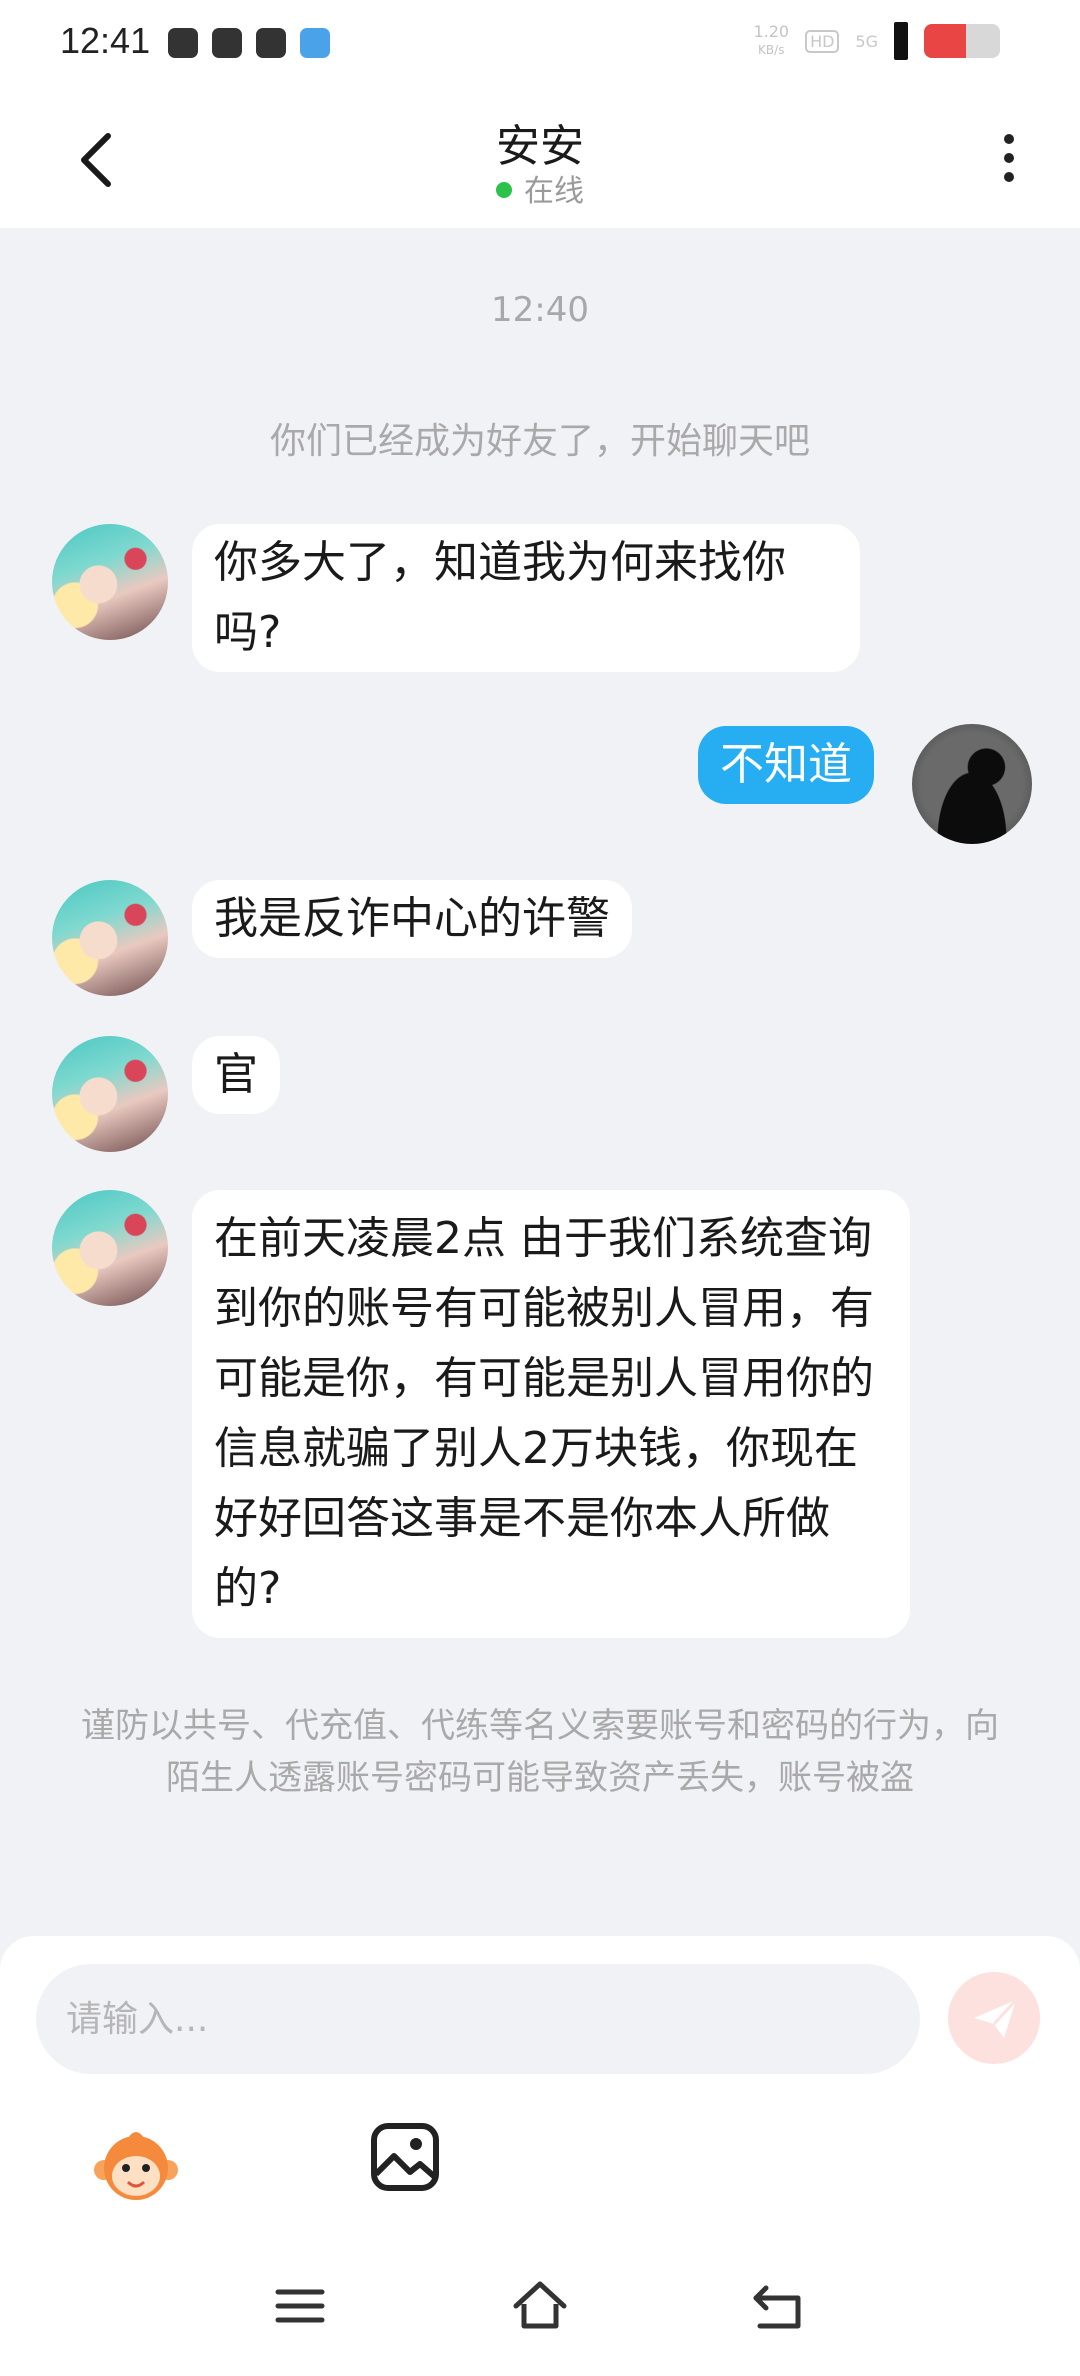 This screenshot has width=1080, height=2376. What do you see at coordinates (777, 2307) in the screenshot?
I see `back-icon` at bounding box center [777, 2307].